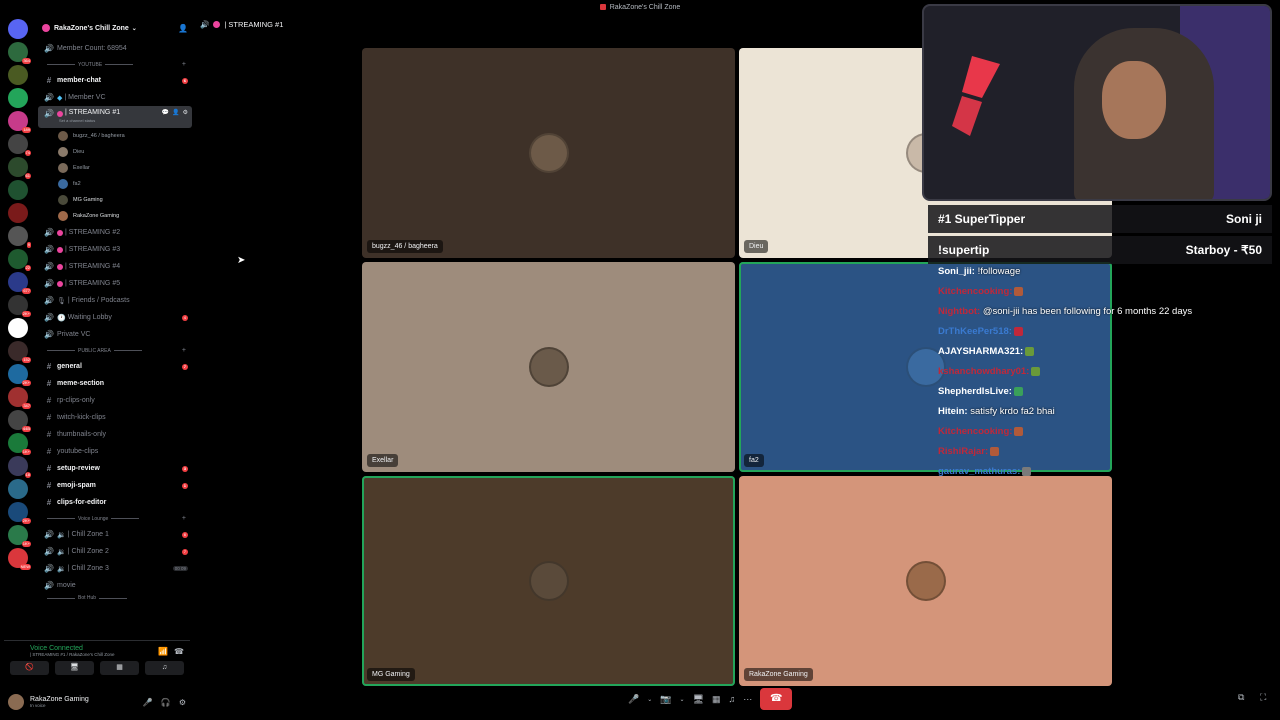 The width and height of the screenshot is (1280, 720). What do you see at coordinates (115, 300) in the screenshot?
I see `channel-friends-podcasts: 🔊 🎙 | Friends / Podcasts` at bounding box center [115, 300].